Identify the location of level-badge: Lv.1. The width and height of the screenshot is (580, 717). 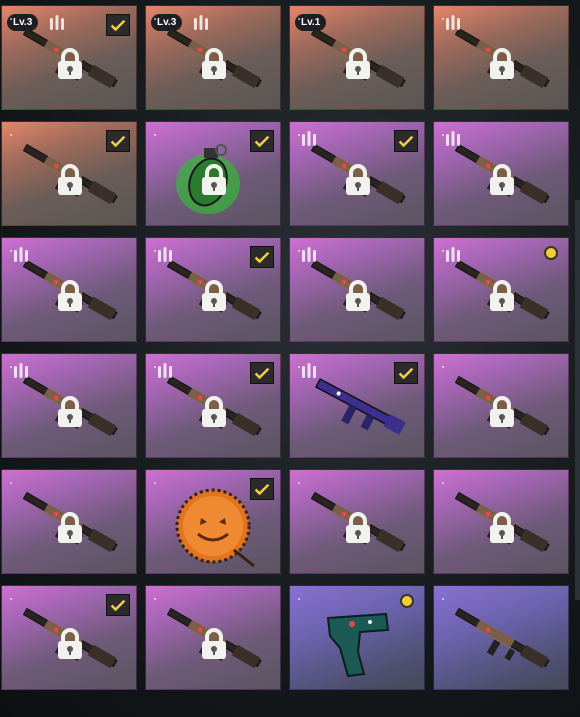
(311, 22).